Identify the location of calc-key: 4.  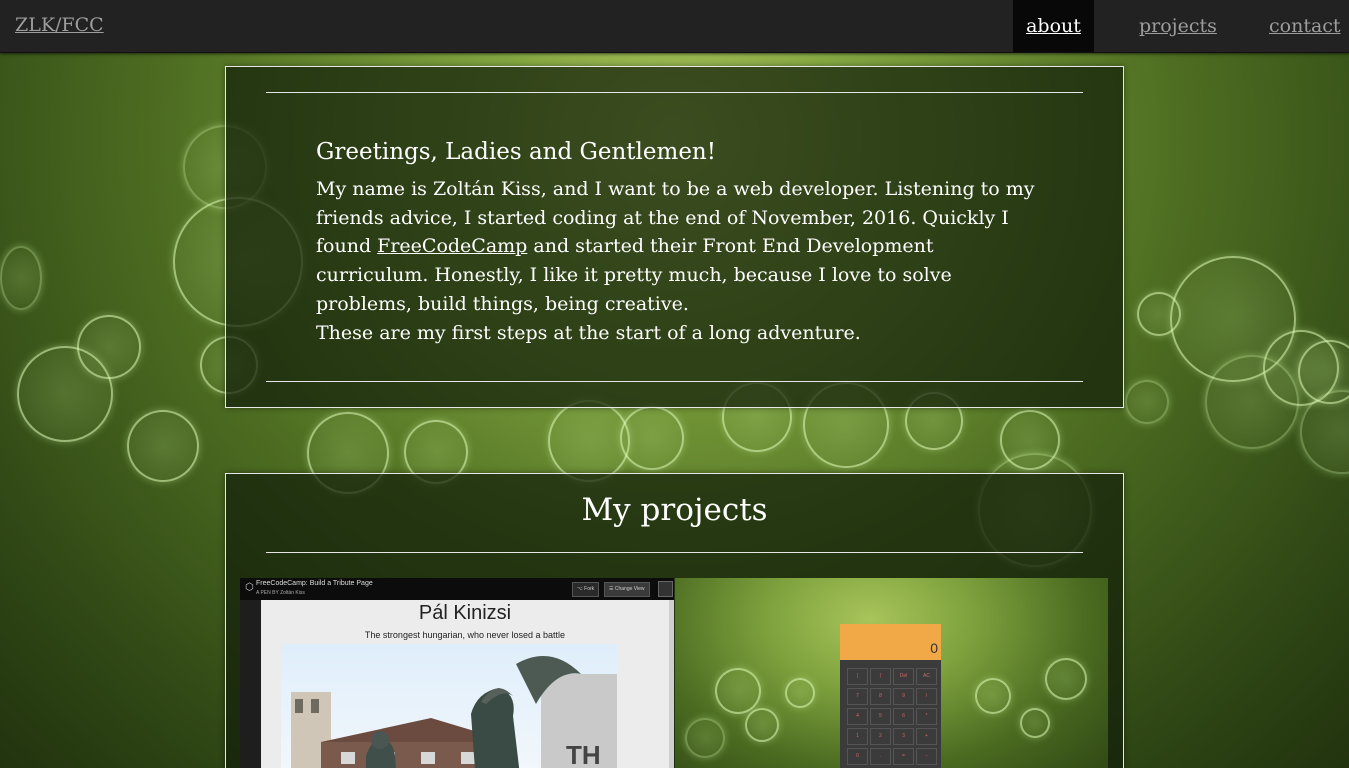
(857, 716).